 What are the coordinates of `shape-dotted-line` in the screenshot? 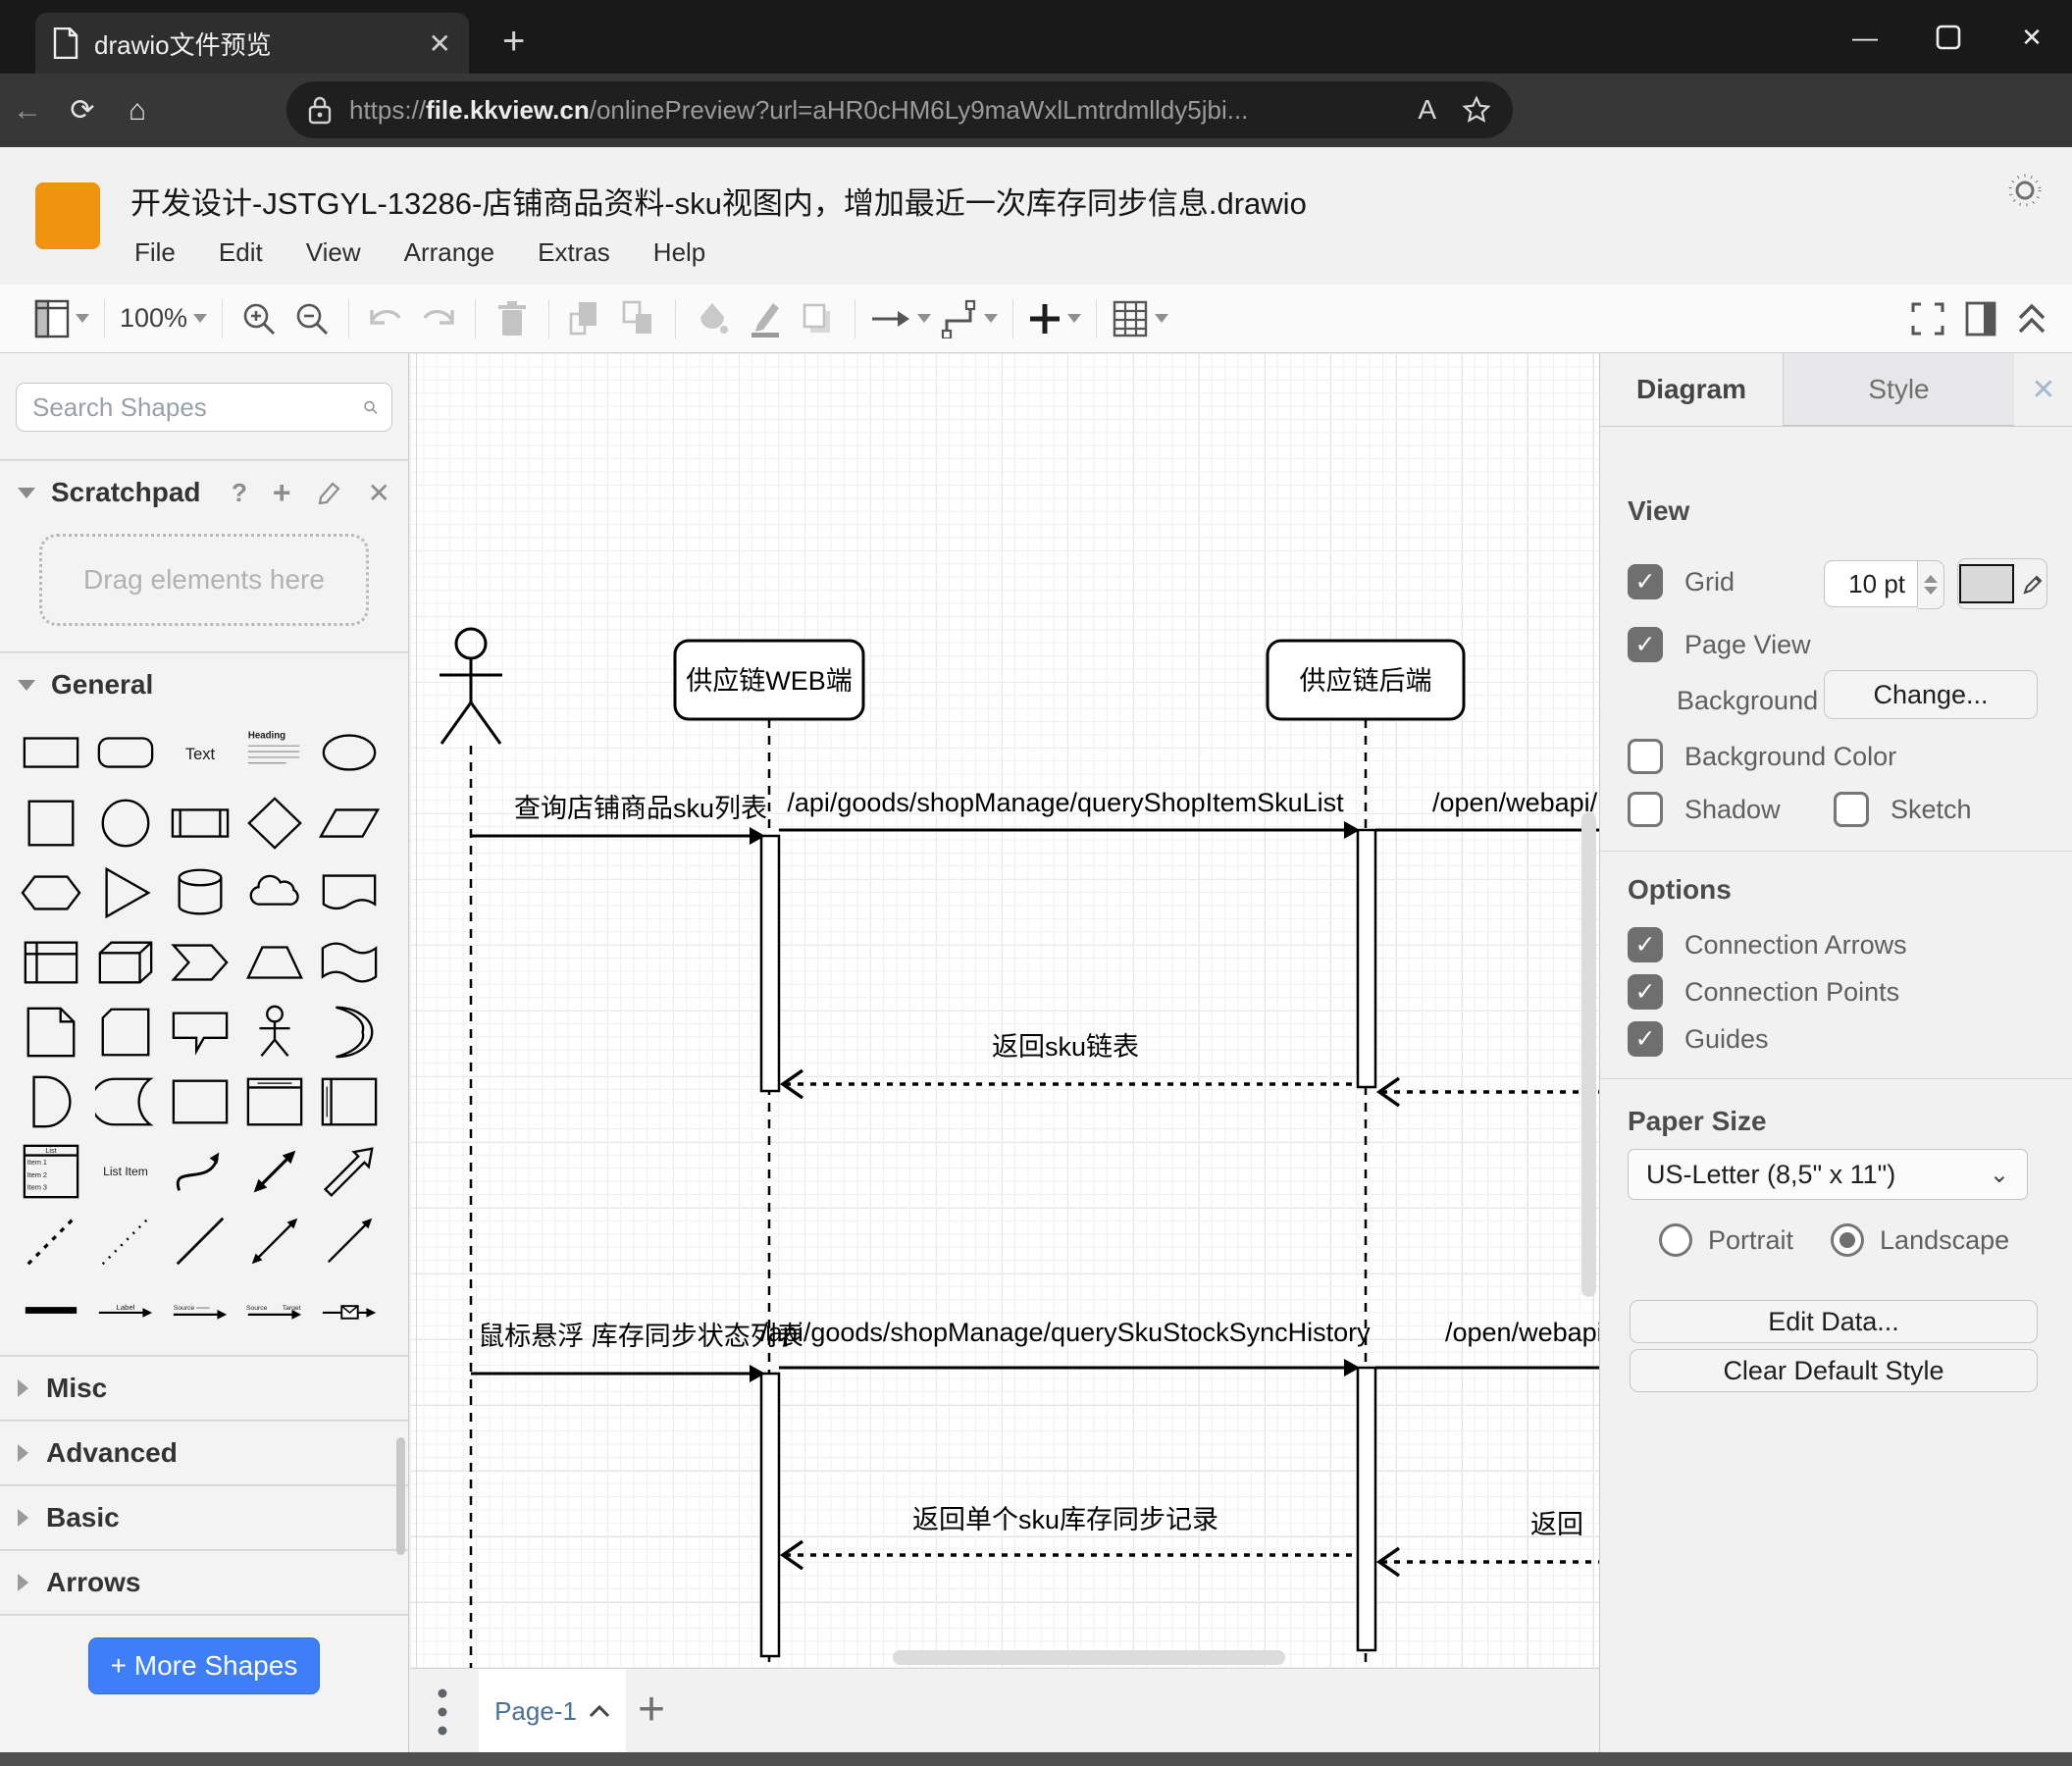 It's located at (125, 1240).